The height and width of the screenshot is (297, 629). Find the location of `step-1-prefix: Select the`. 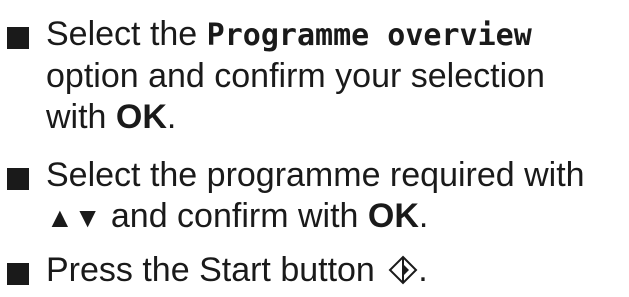

step-1-prefix: Select the is located at coordinates (126, 34).